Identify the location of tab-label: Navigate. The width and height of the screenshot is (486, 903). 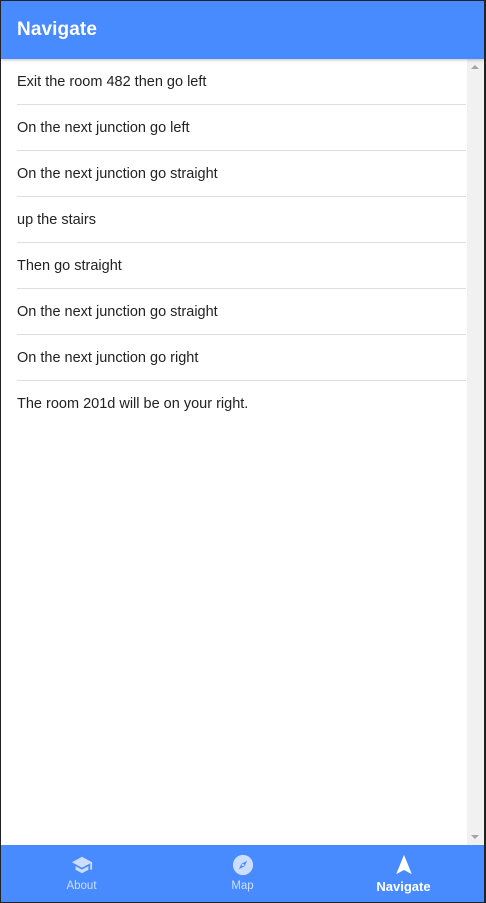
(403, 886).